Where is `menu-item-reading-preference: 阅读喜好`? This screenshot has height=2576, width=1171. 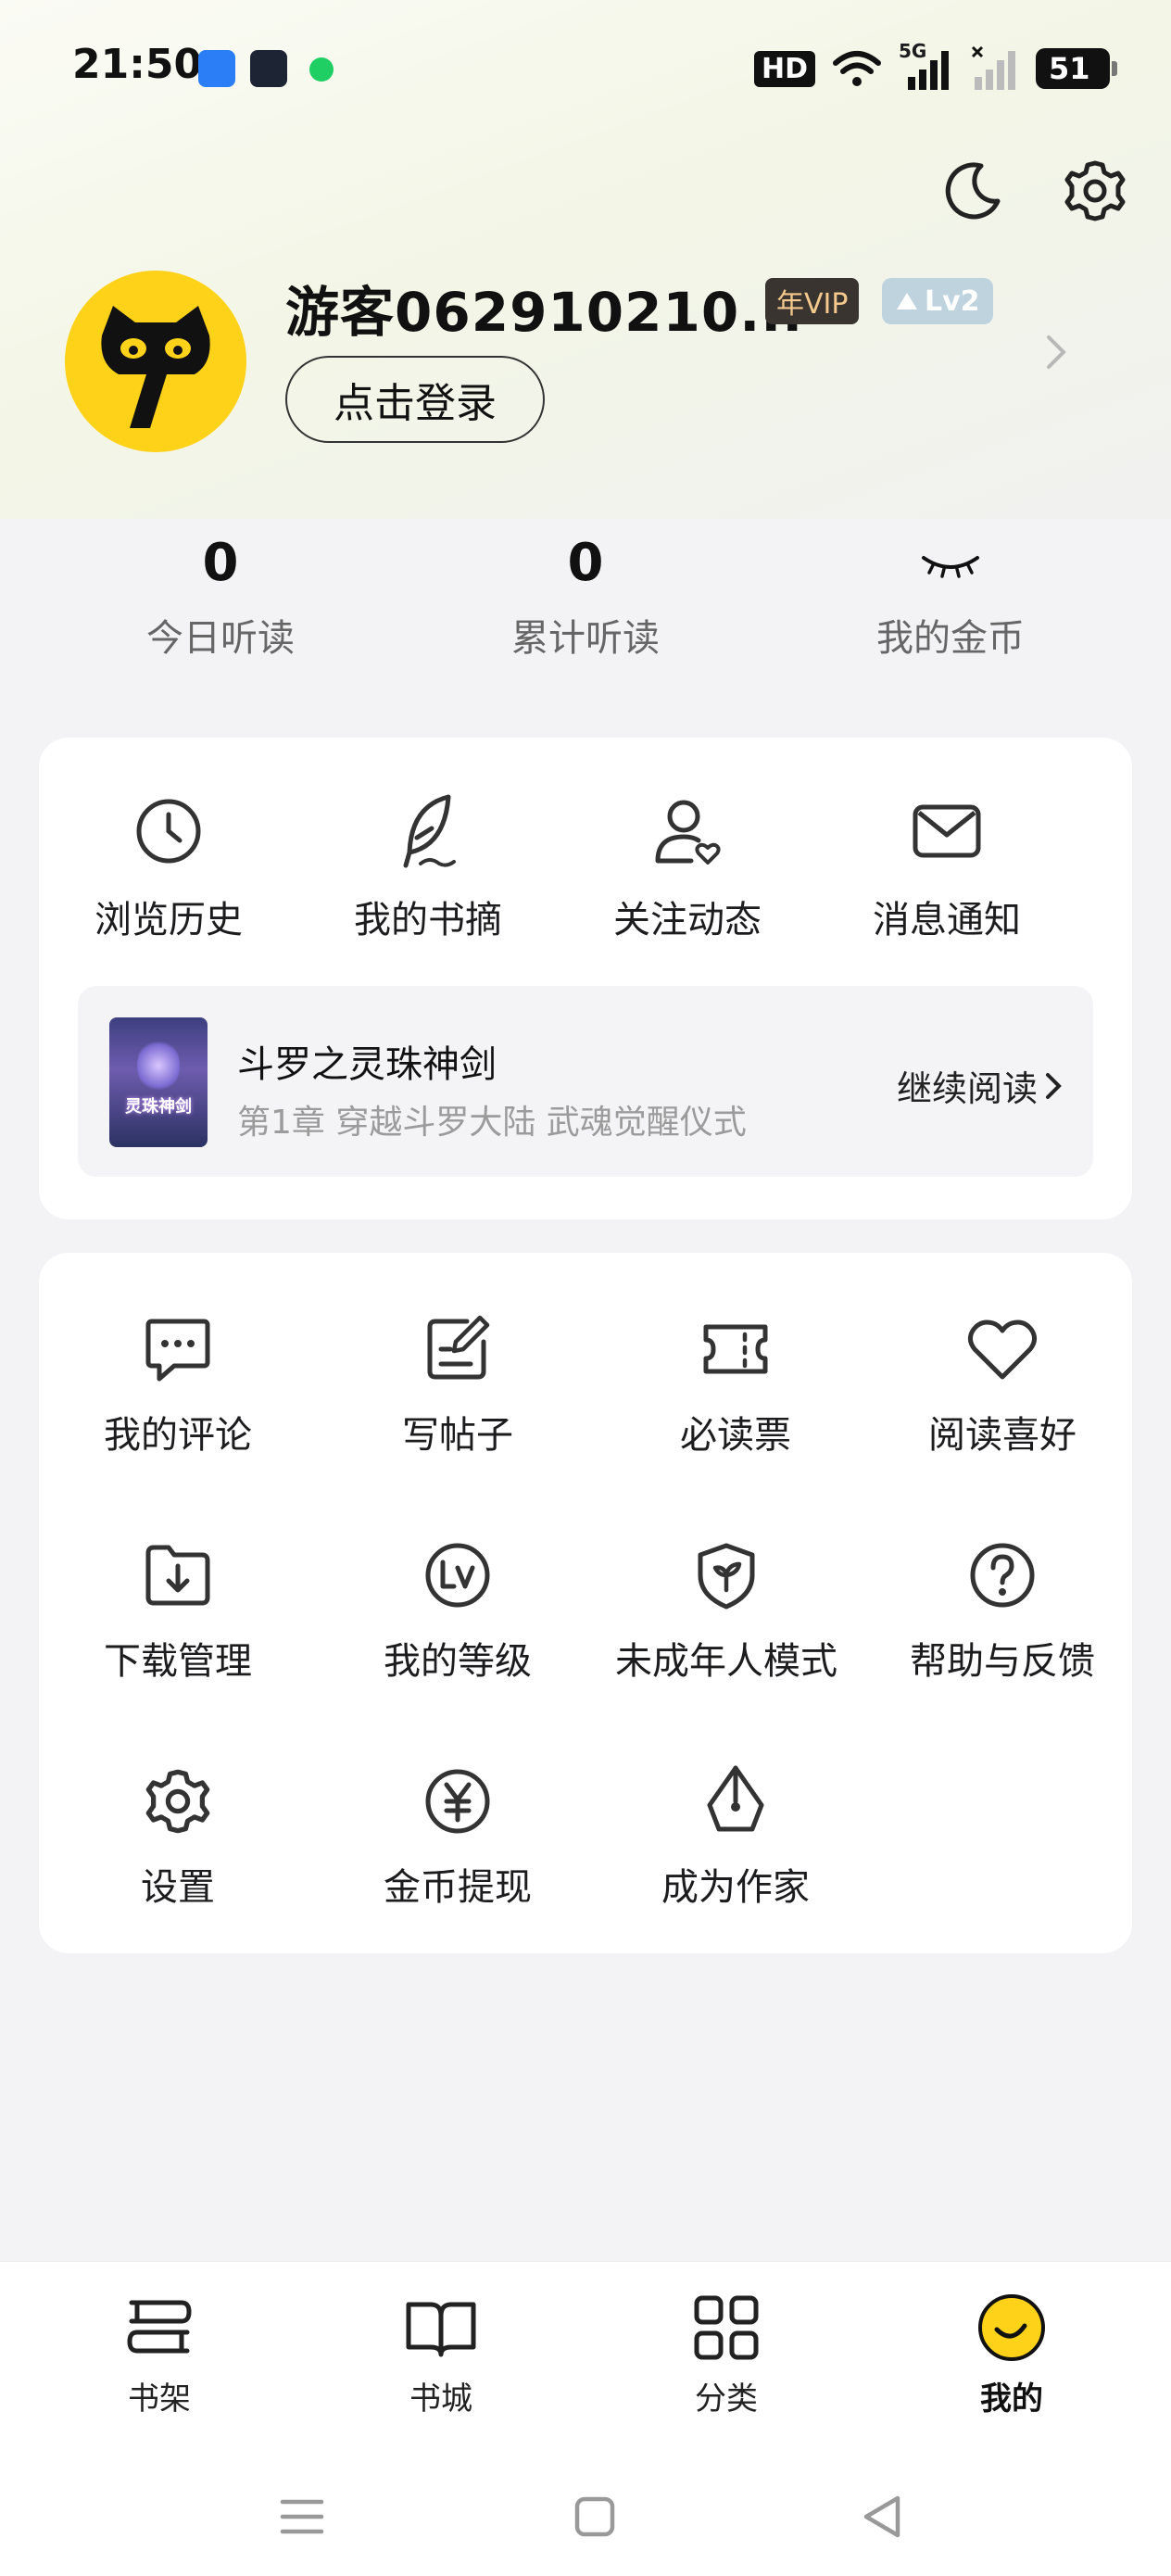
menu-item-reading-preference: 阅读喜好 is located at coordinates (1002, 1384).